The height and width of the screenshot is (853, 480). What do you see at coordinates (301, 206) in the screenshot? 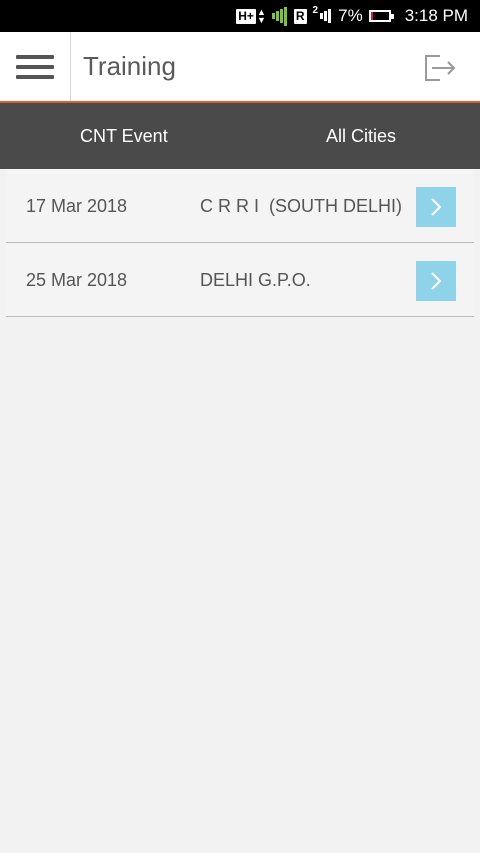
I see `event-location: C R R I (SOUTH DELHI)` at bounding box center [301, 206].